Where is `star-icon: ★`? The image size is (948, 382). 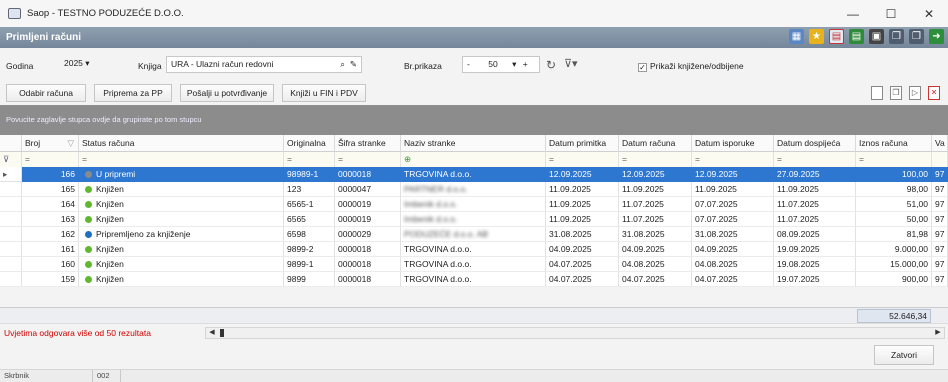
star-icon: ★ is located at coordinates (816, 36).